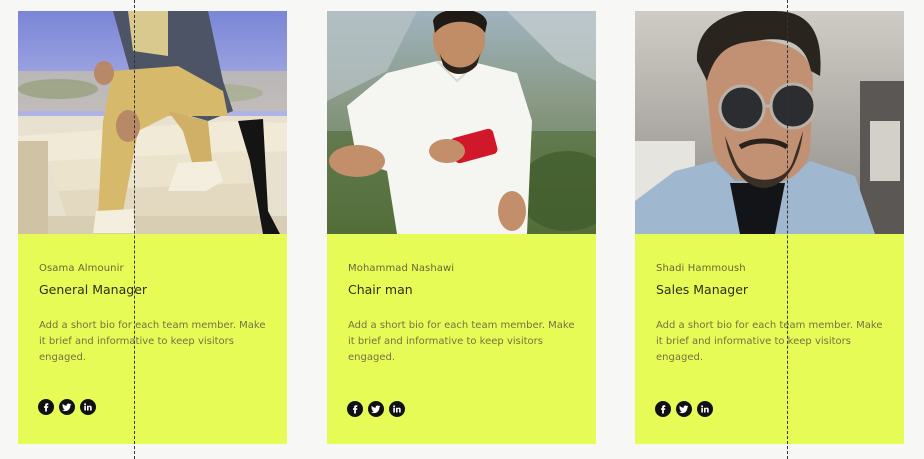 This screenshot has width=924, height=459. Describe the element at coordinates (702, 289) in the screenshot. I see `team-member-role: Sales Manager` at that location.